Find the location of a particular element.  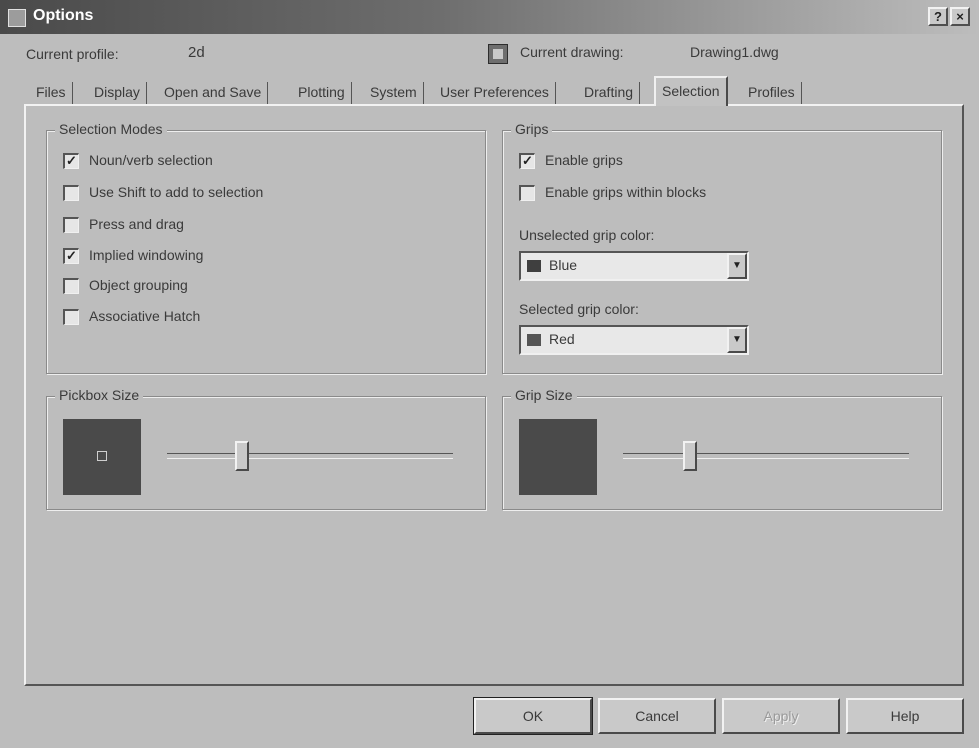

noun-verb-selection-label: Noun/verb selection is located at coordinates (151, 160).